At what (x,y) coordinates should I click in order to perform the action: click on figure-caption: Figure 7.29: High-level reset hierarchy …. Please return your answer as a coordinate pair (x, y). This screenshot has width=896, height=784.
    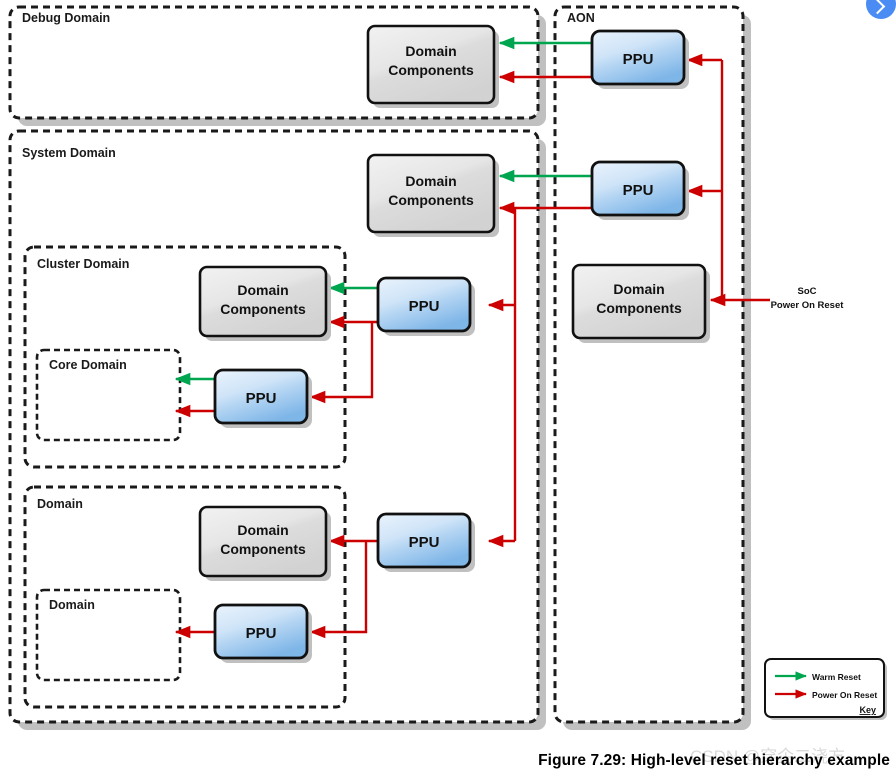
    Looking at the image, I should click on (714, 760).